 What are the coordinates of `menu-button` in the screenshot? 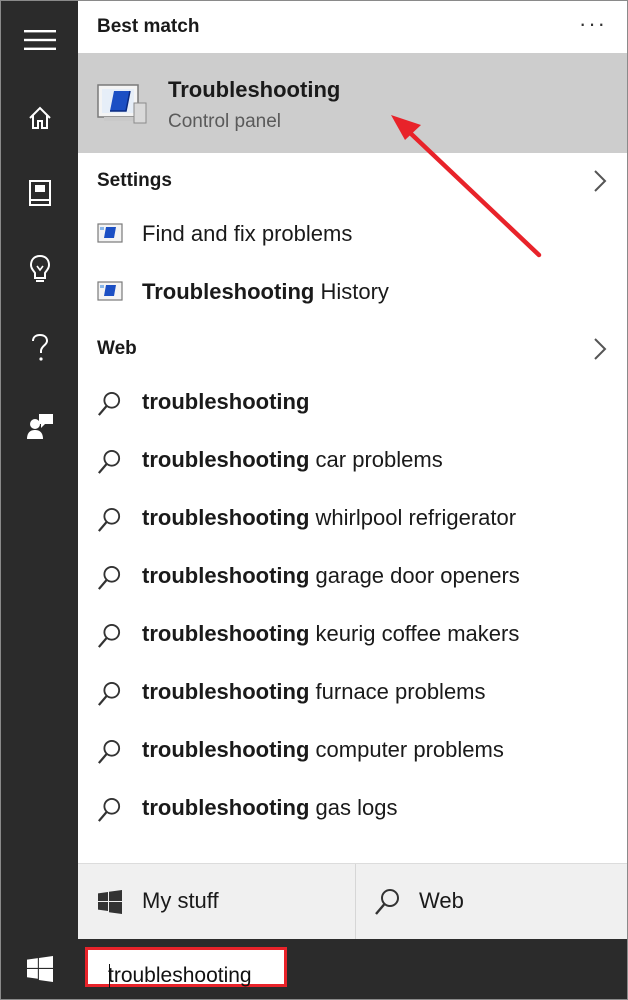 It's located at (39, 40).